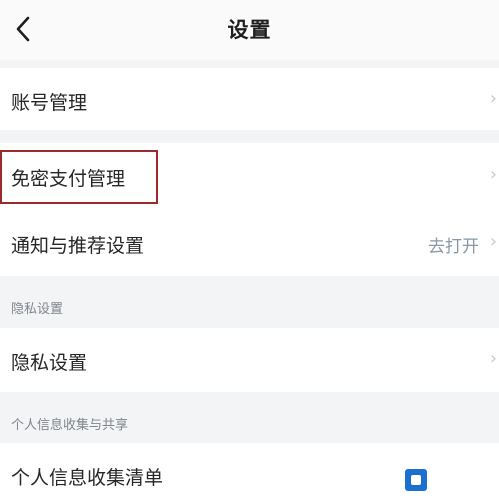  What do you see at coordinates (87, 478) in the screenshot?
I see `personal-info-list-label: 个人信息收集清单` at bounding box center [87, 478].